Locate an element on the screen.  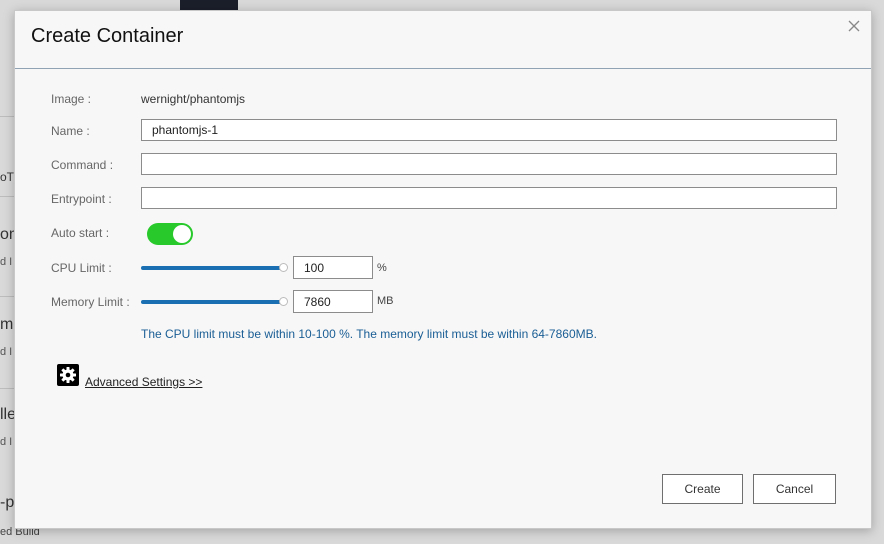
advanced-settings-link: Advanced Settings >> is located at coordinates (143, 382).